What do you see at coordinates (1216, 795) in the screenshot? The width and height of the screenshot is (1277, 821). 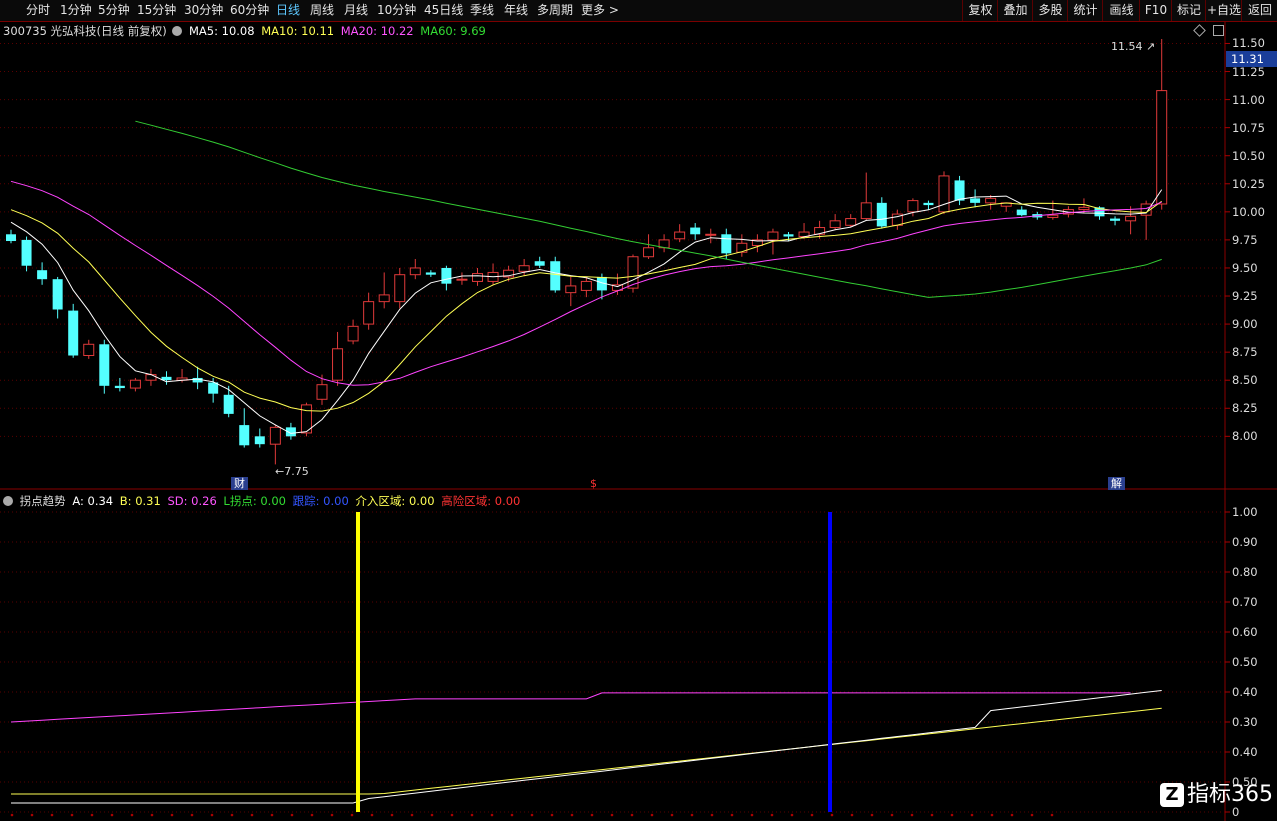 I see `watermark-logo: Z 指标365` at bounding box center [1216, 795].